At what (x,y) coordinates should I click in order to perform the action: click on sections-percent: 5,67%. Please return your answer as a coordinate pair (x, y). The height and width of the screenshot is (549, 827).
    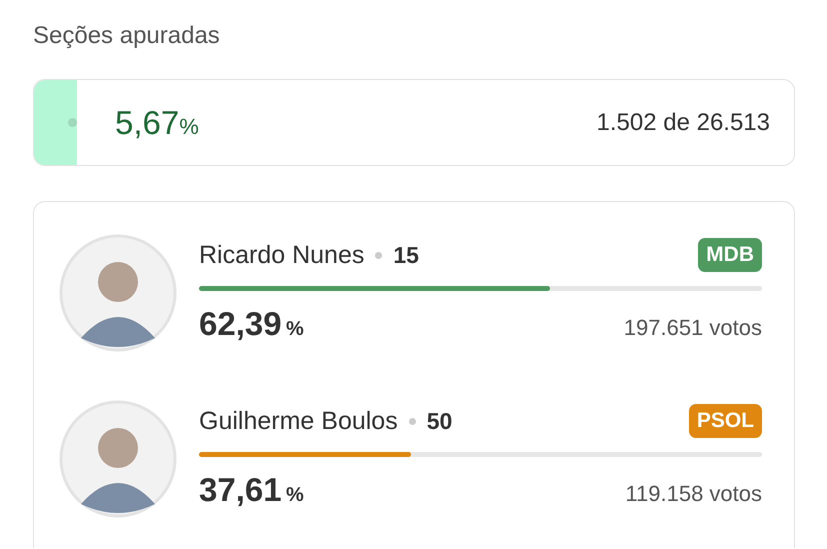
    Looking at the image, I should click on (157, 123).